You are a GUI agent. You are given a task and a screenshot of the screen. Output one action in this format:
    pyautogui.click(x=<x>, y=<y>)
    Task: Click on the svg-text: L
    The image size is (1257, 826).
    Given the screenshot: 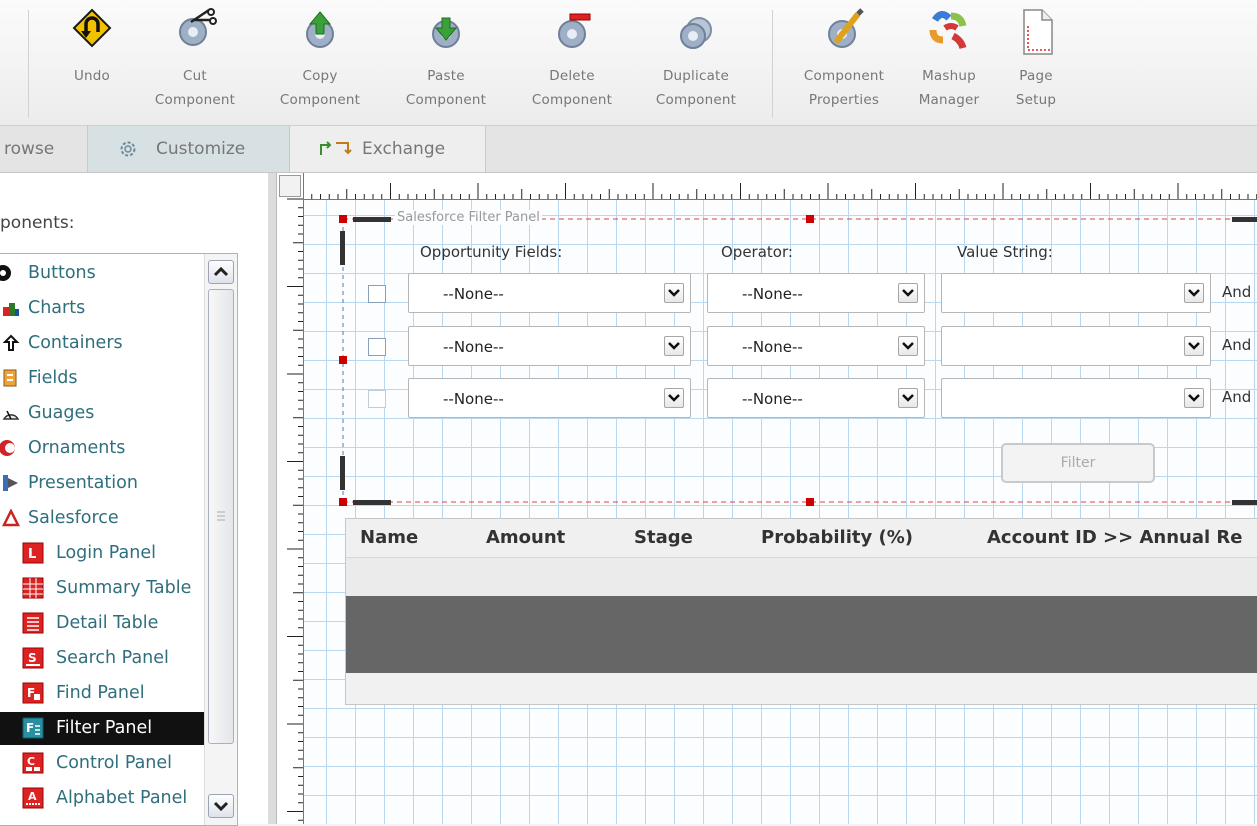 What is the action you would take?
    pyautogui.click(x=32, y=554)
    